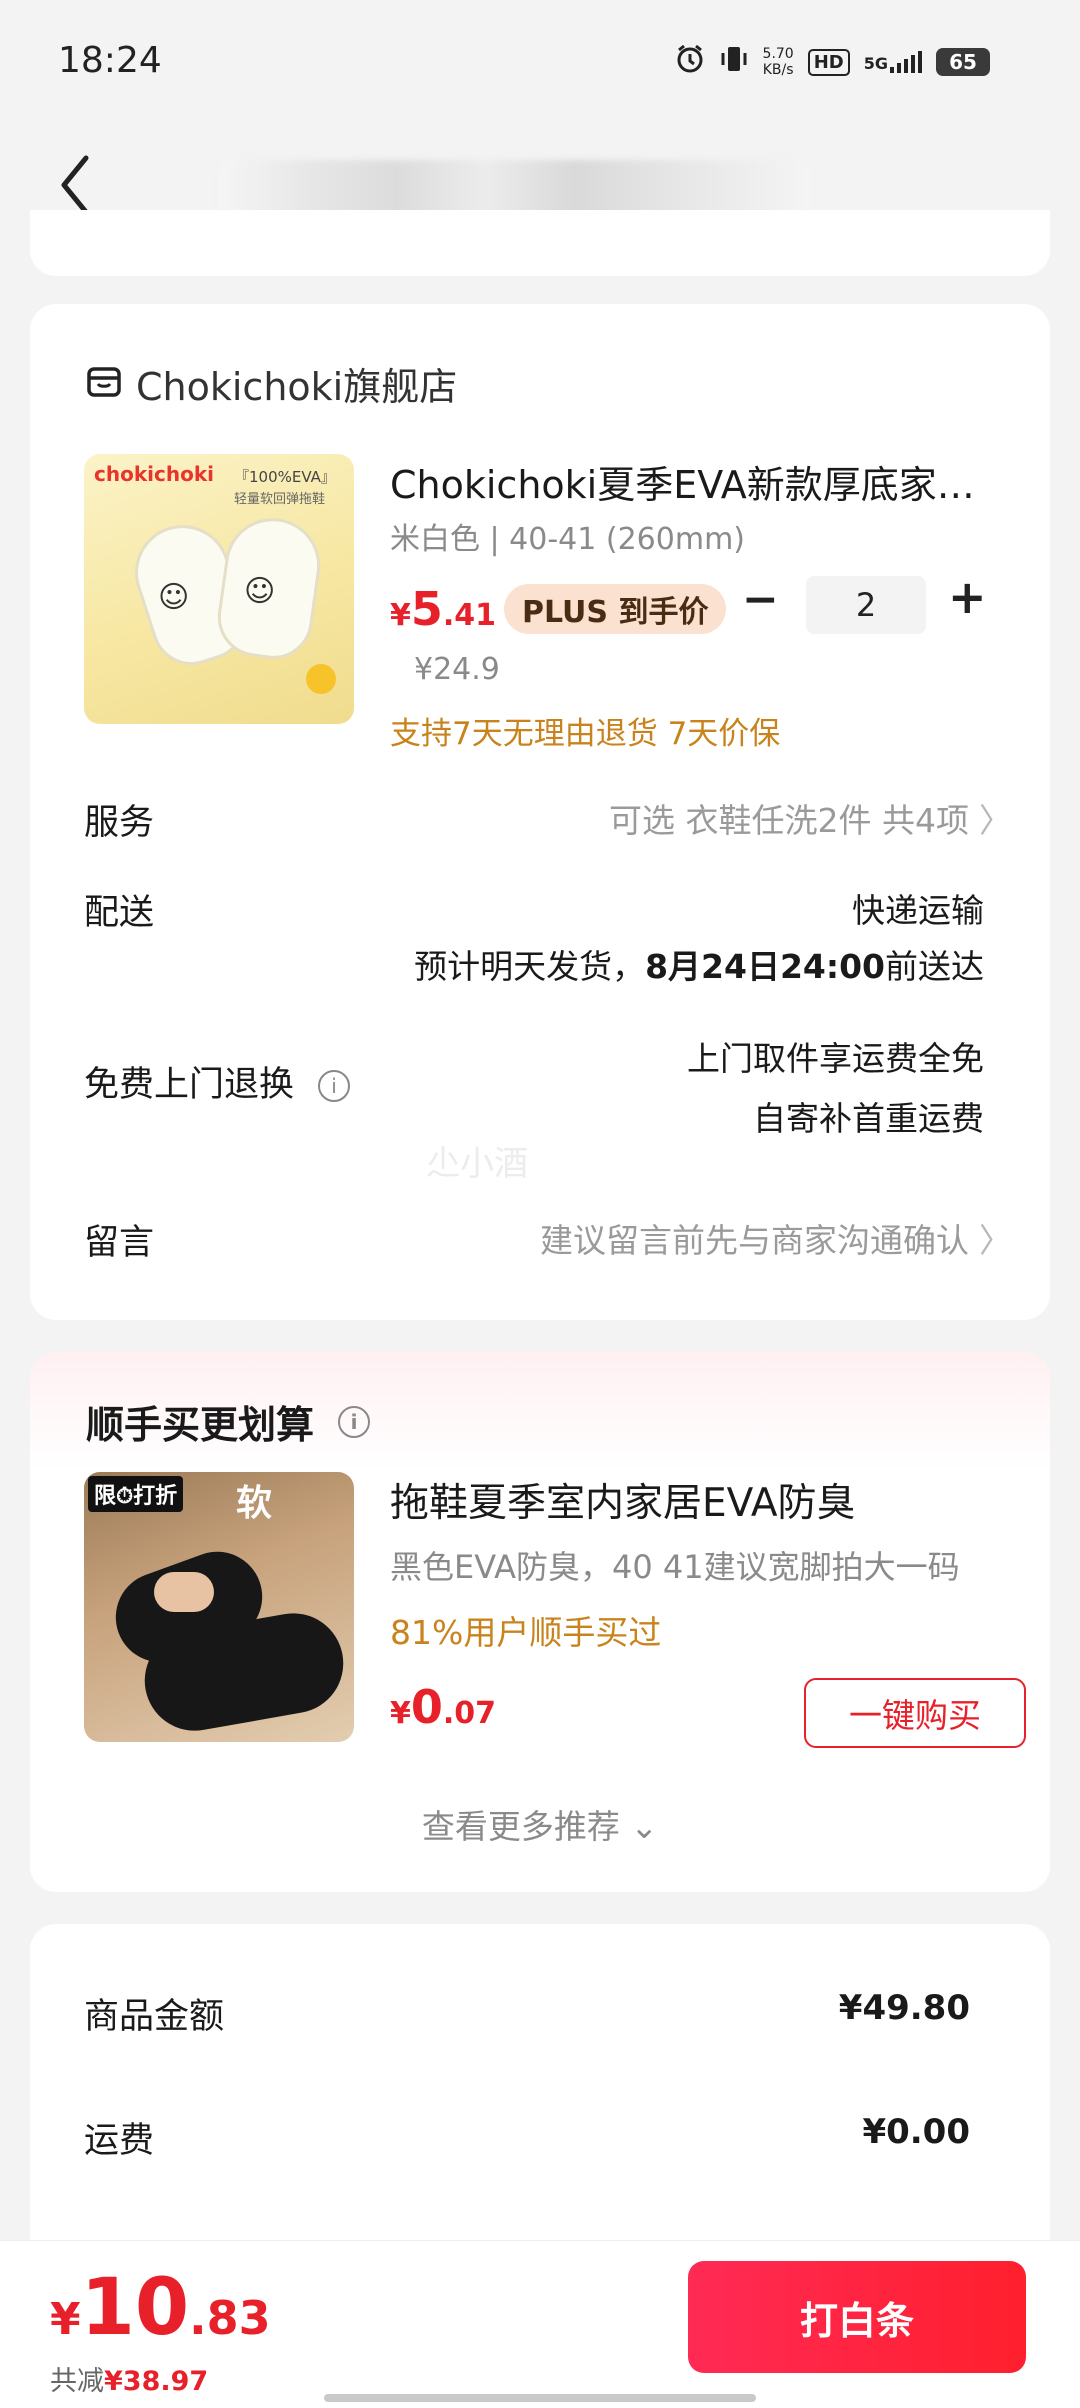 This screenshot has width=1080, height=2408. Describe the element at coordinates (810, 818) in the screenshot. I see `service-selector: 可选 衣鞋任洗2件 共4项〉` at that location.